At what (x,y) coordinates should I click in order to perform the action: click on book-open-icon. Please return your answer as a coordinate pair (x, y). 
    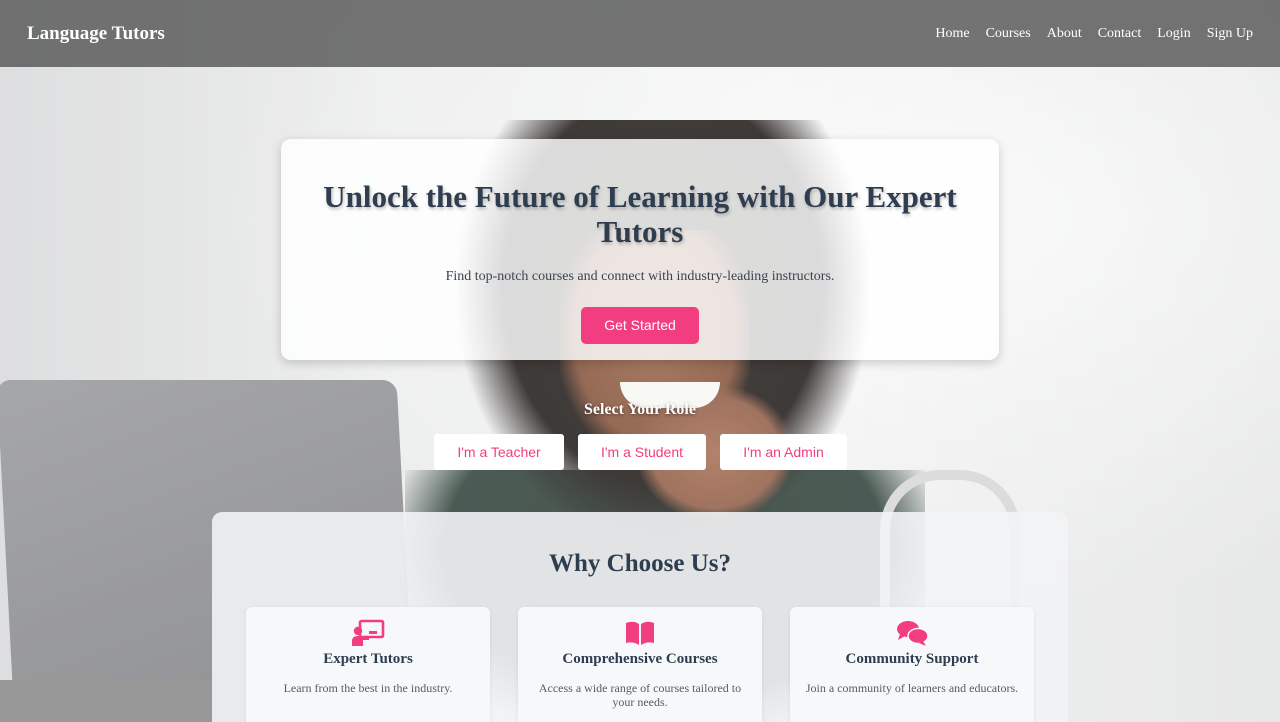
    Looking at the image, I should click on (640, 633).